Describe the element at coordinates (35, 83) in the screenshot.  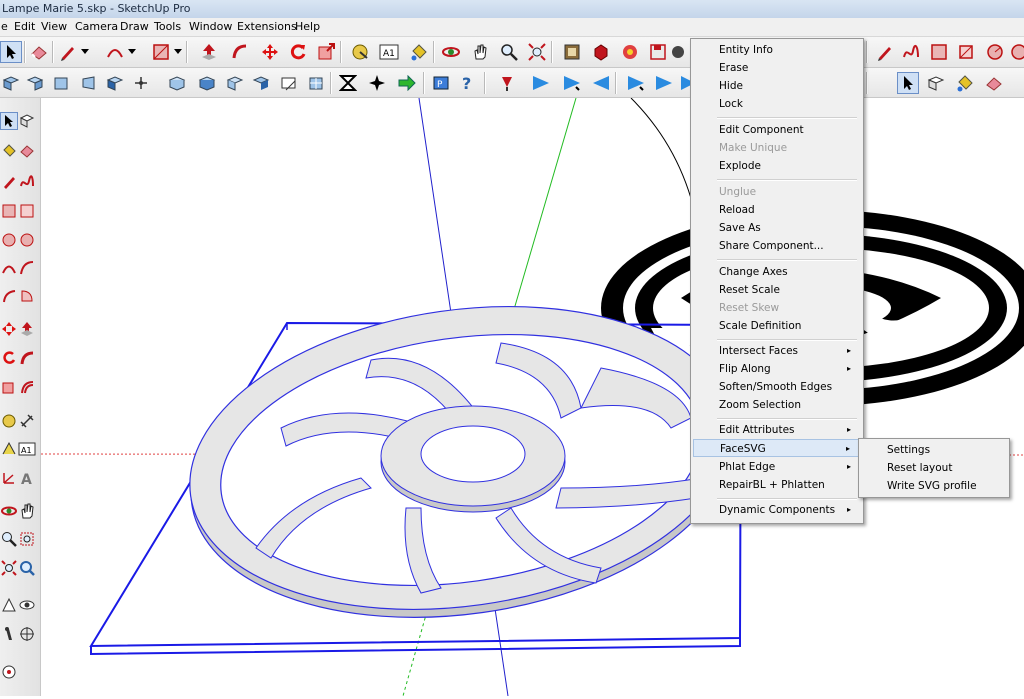
I see `top-view-icon` at that location.